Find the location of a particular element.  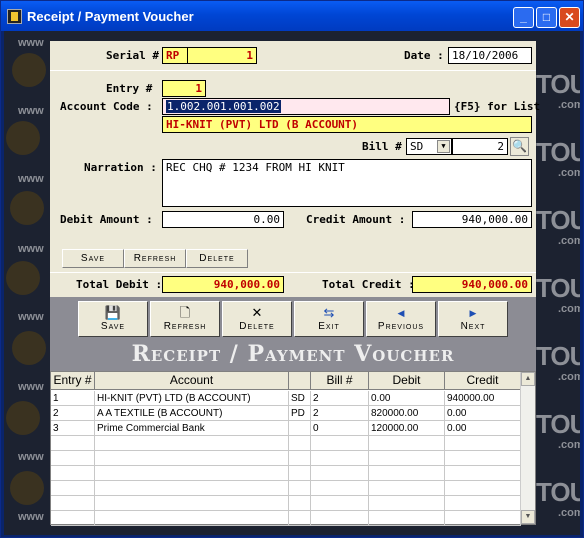

scroll-down-icon: ▼ is located at coordinates (528, 517).